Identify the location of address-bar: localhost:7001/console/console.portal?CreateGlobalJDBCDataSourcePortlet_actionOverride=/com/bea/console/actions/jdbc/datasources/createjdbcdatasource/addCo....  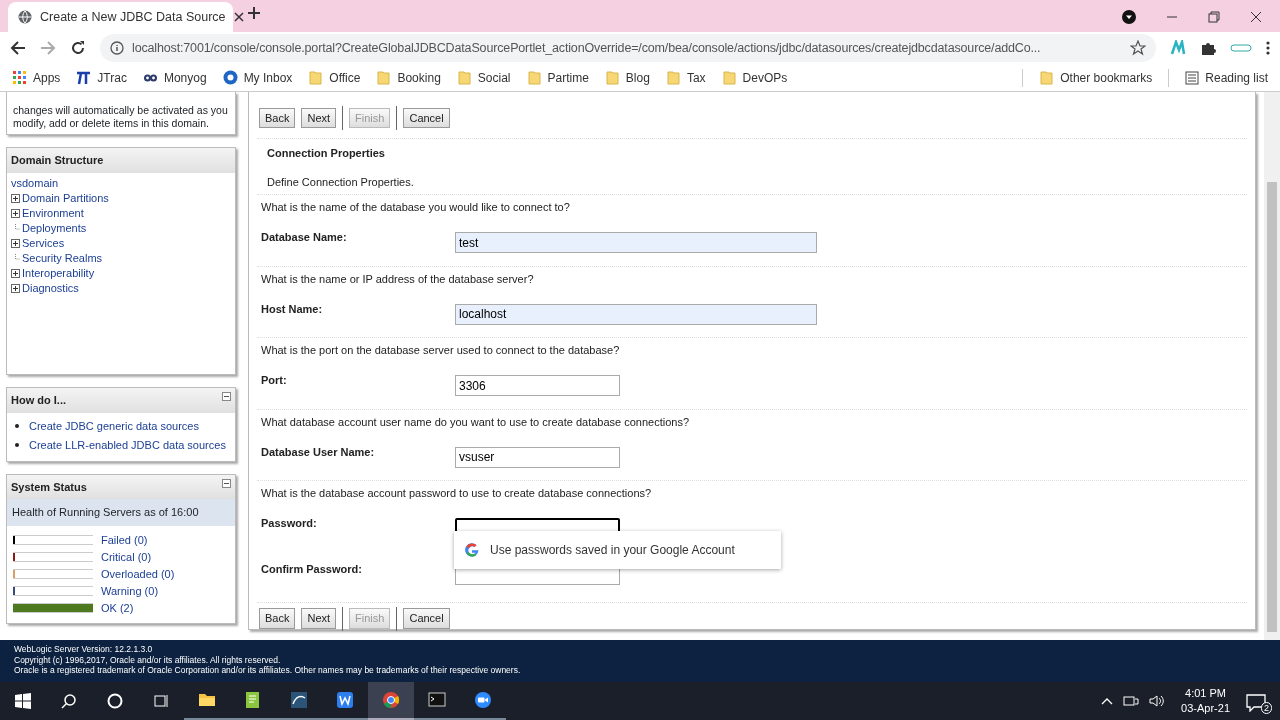
(628, 48).